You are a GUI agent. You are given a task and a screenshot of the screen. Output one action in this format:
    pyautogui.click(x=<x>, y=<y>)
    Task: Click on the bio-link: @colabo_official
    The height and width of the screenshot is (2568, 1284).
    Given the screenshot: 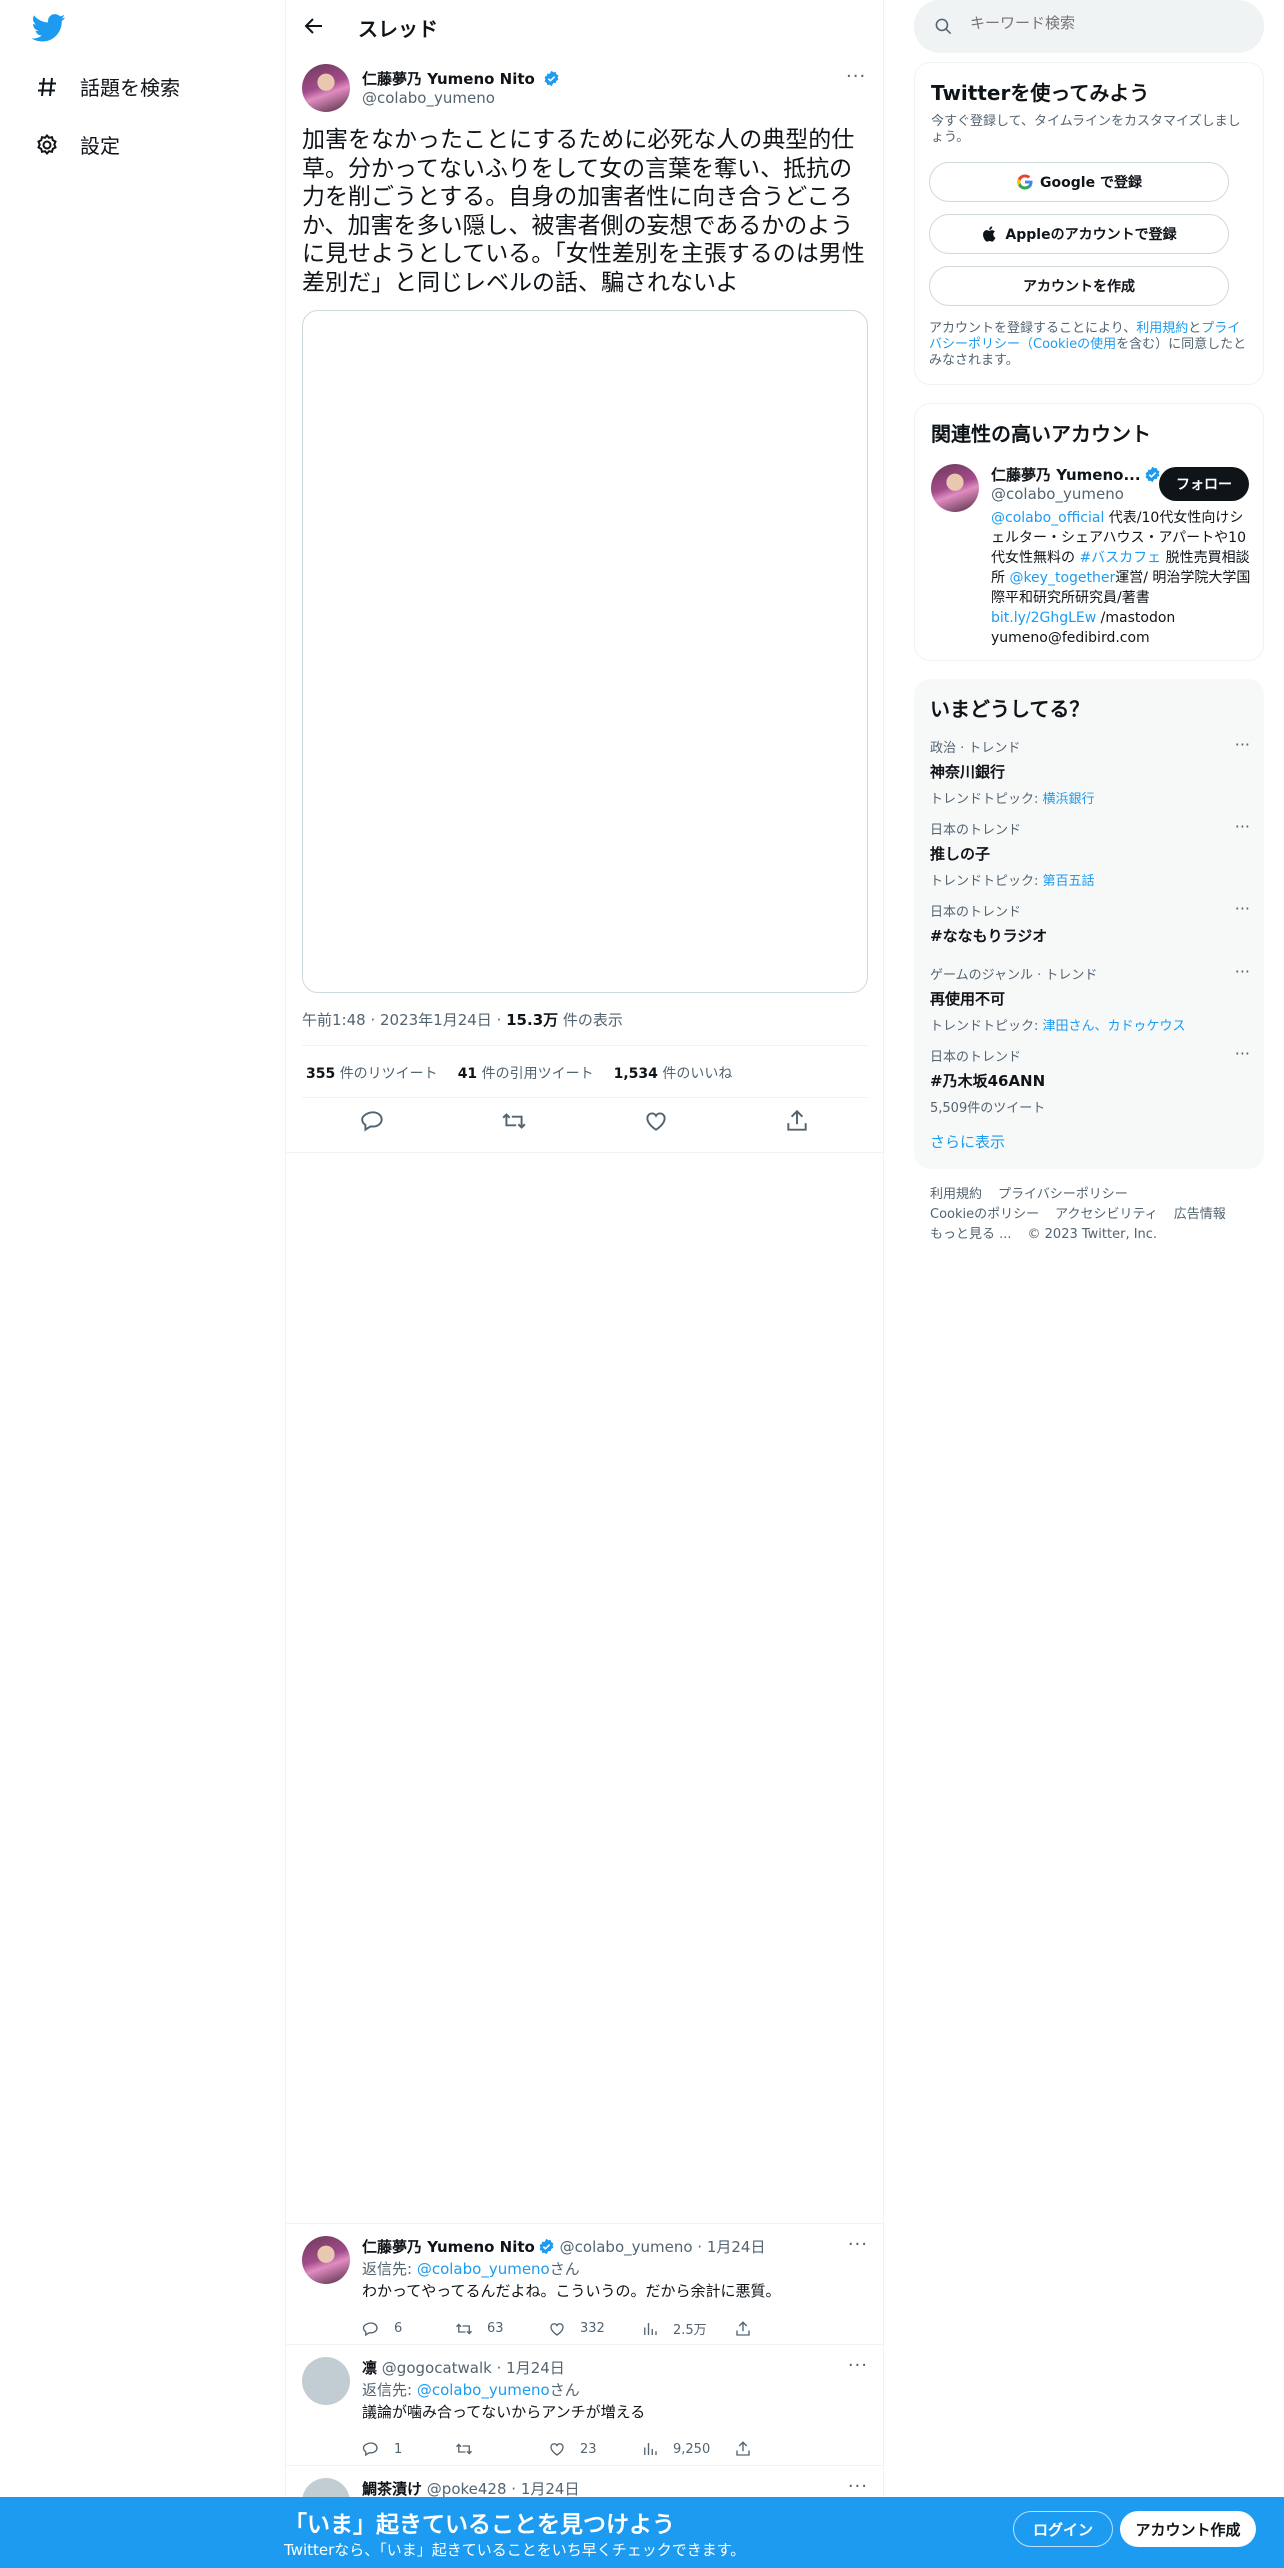 What is the action you would take?
    pyautogui.click(x=1047, y=518)
    